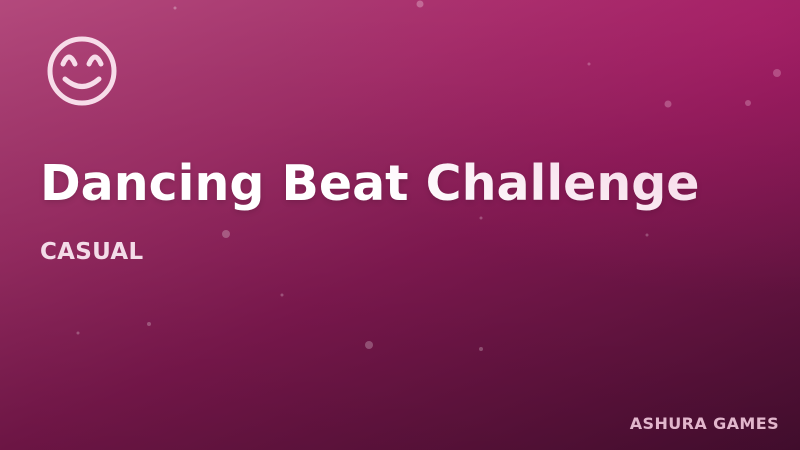 The width and height of the screenshot is (800, 450). I want to click on genre-label: CASUAL, so click(92, 252).